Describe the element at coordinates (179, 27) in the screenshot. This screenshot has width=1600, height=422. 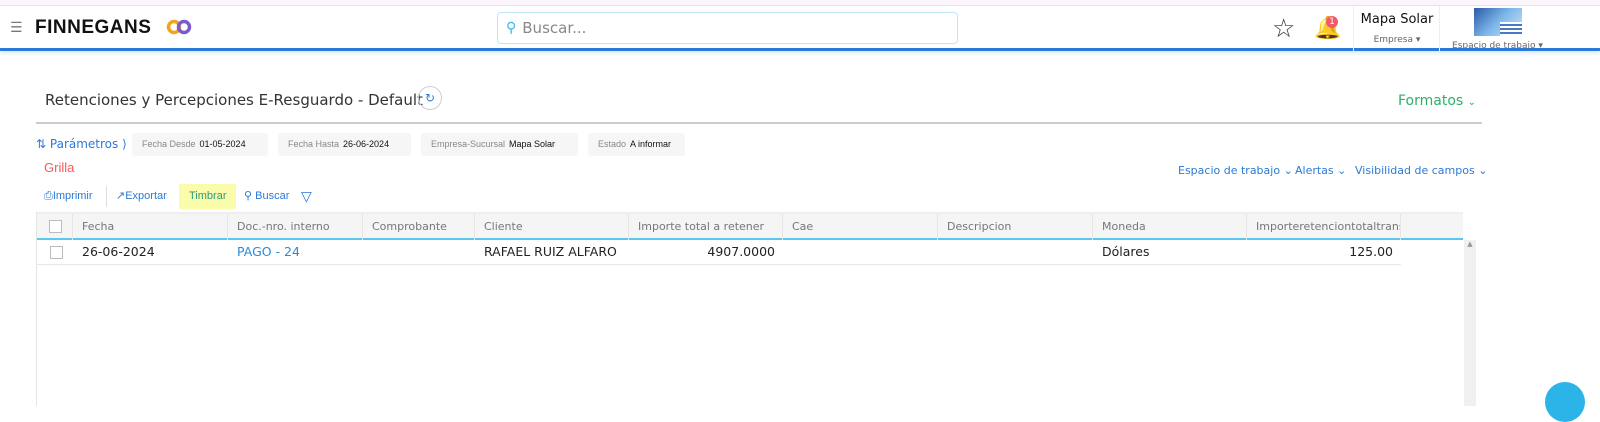
I see `logo-infinity-icon` at that location.